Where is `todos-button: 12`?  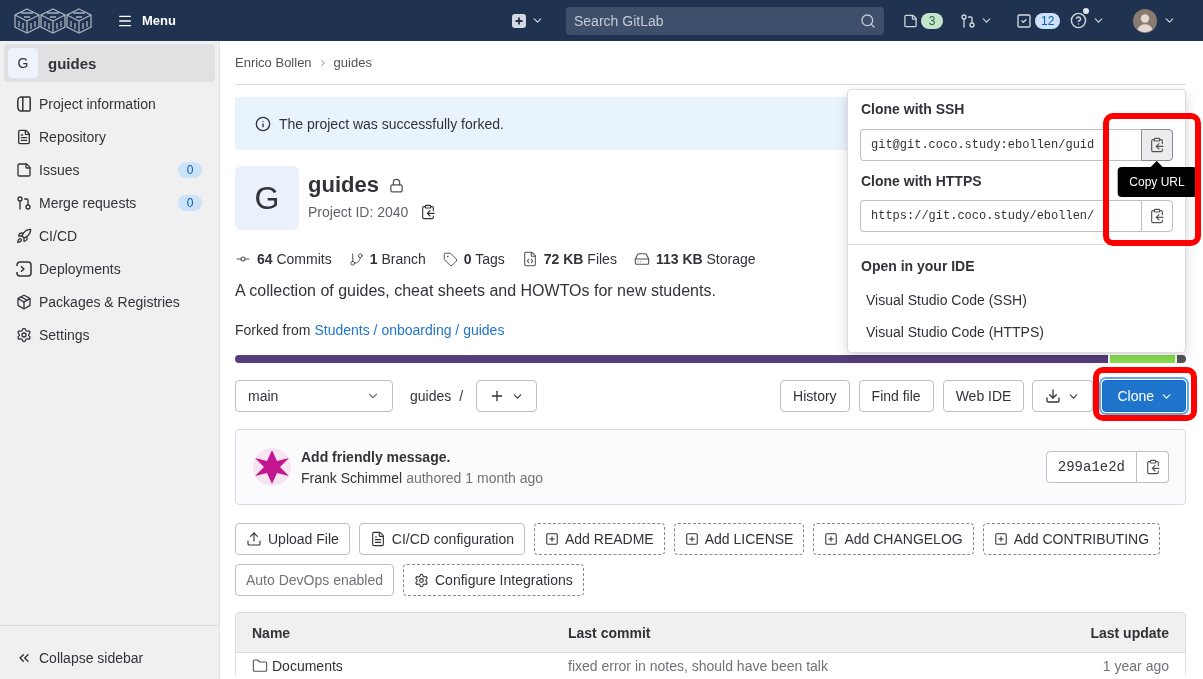 todos-button: 12 is located at coordinates (1039, 20).